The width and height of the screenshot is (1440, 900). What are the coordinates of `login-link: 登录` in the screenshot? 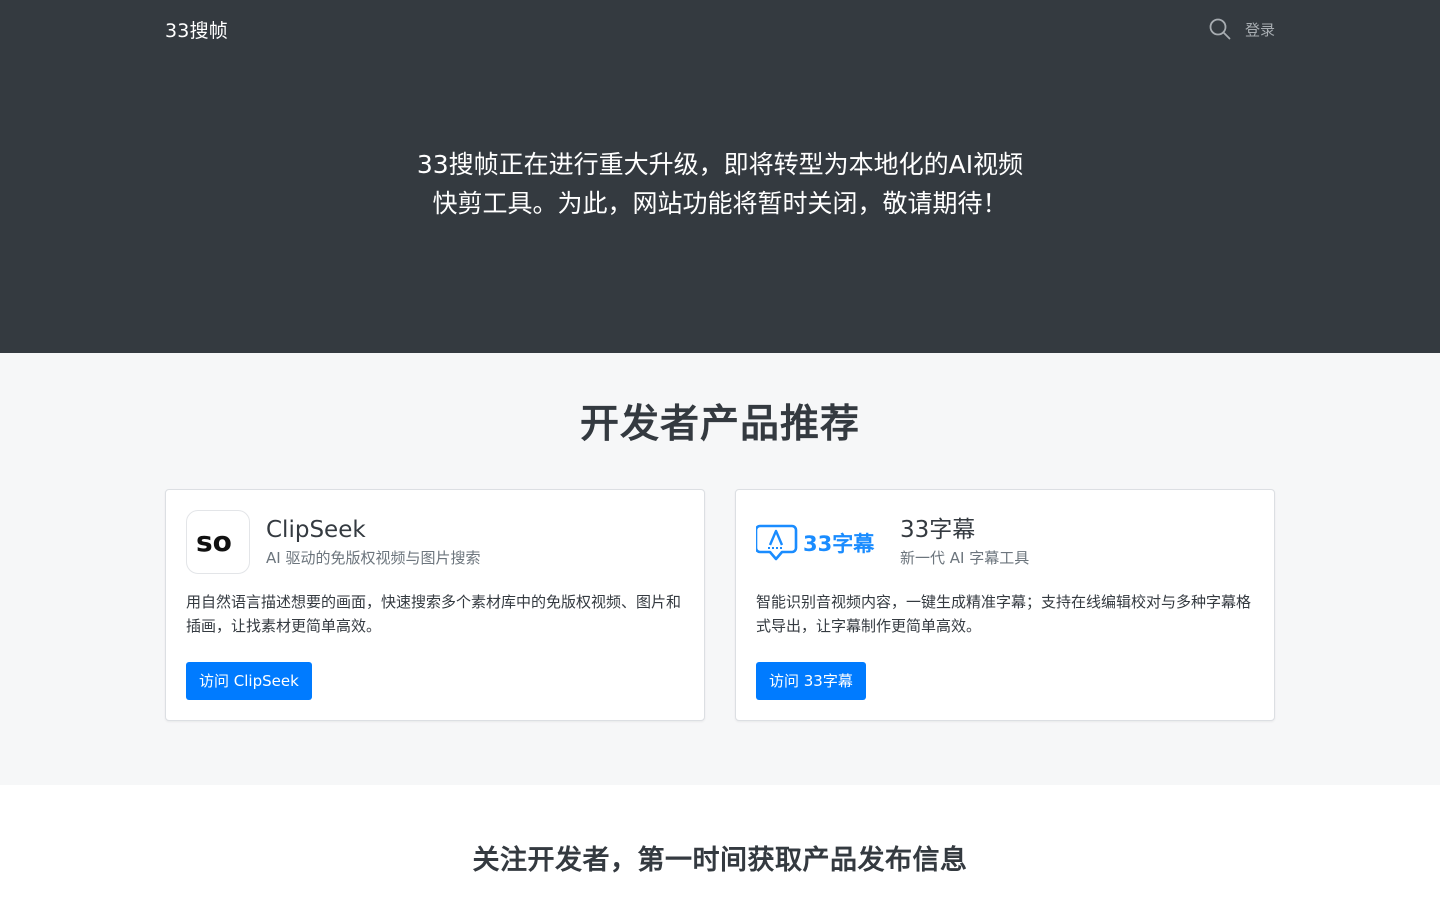 It's located at (1260, 29).